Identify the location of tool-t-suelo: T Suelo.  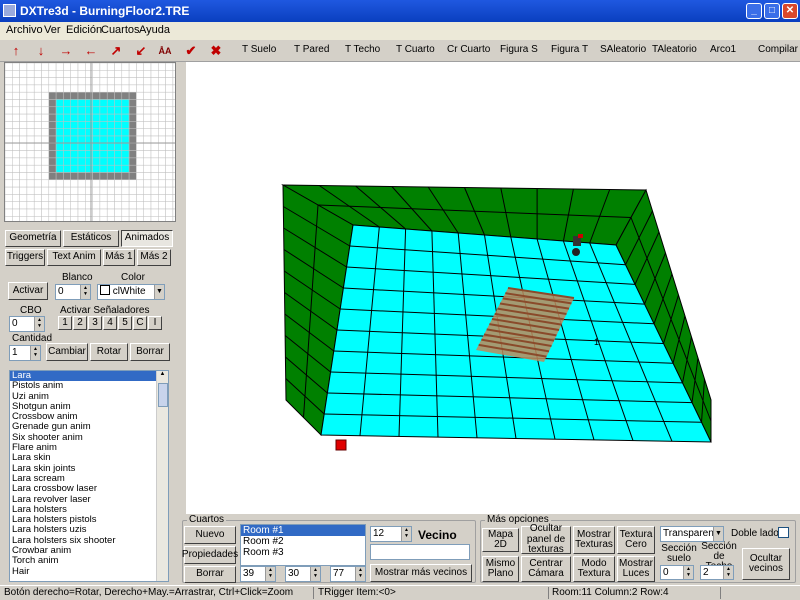
(259, 49).